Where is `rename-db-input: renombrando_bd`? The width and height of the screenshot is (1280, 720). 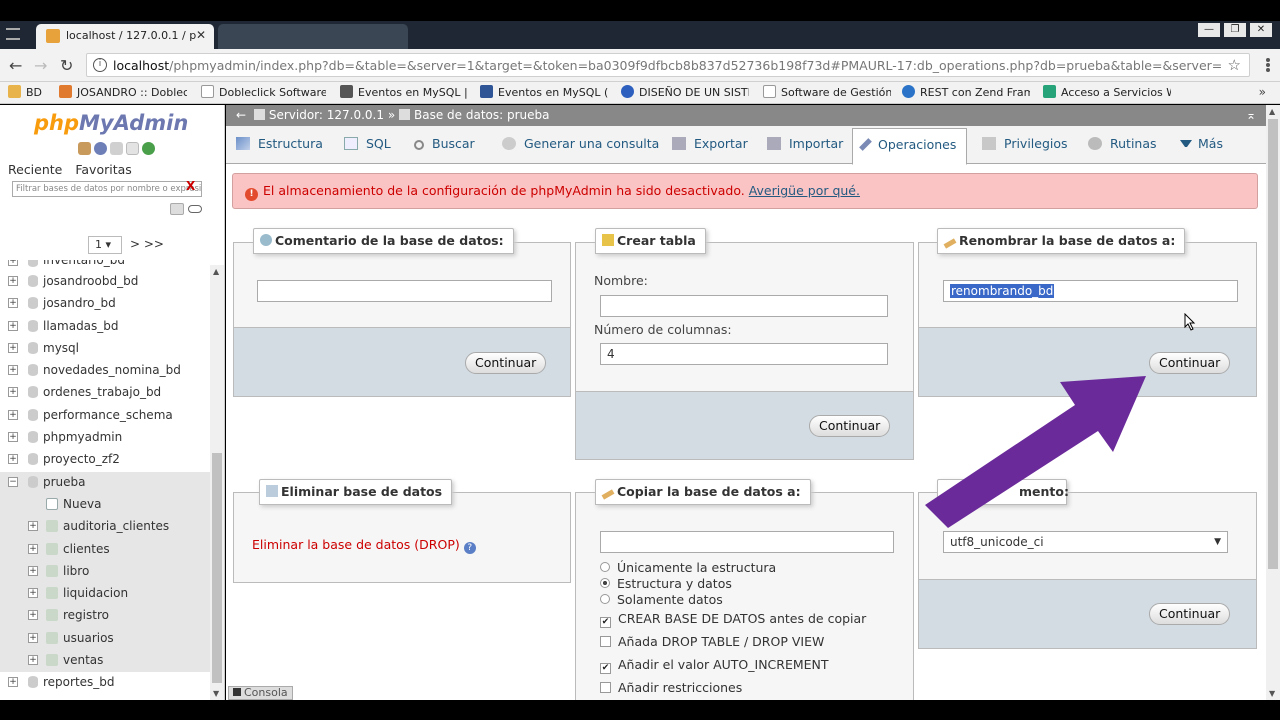
rename-db-input: renombrando_bd is located at coordinates (1090, 291).